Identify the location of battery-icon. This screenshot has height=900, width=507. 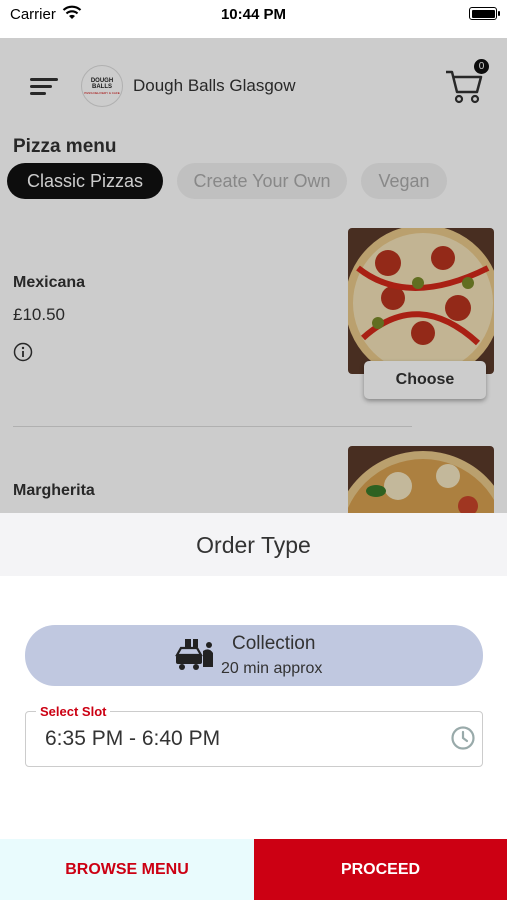
(484, 13).